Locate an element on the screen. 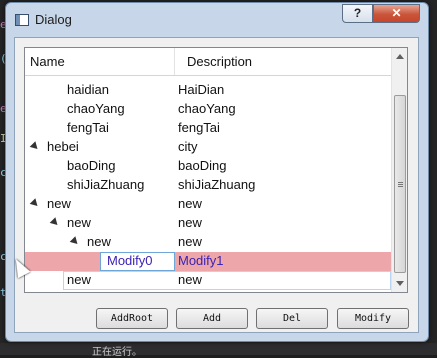 Image resolution: width=437 pixels, height=358 pixels. help-button: ? is located at coordinates (357, 13).